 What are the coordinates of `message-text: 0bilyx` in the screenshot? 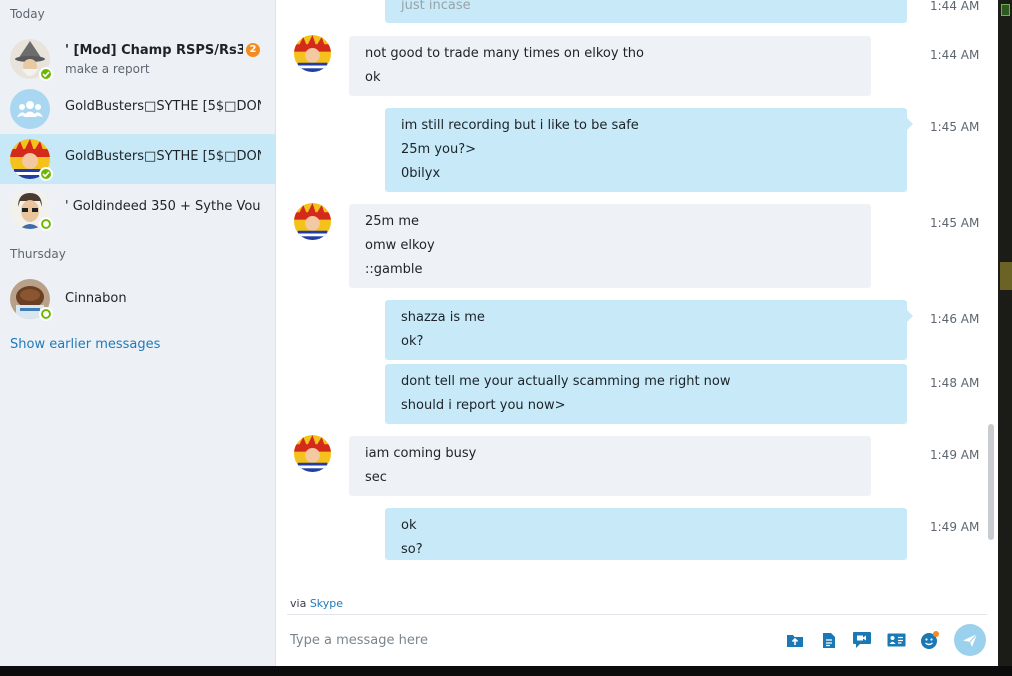 It's located at (421, 173).